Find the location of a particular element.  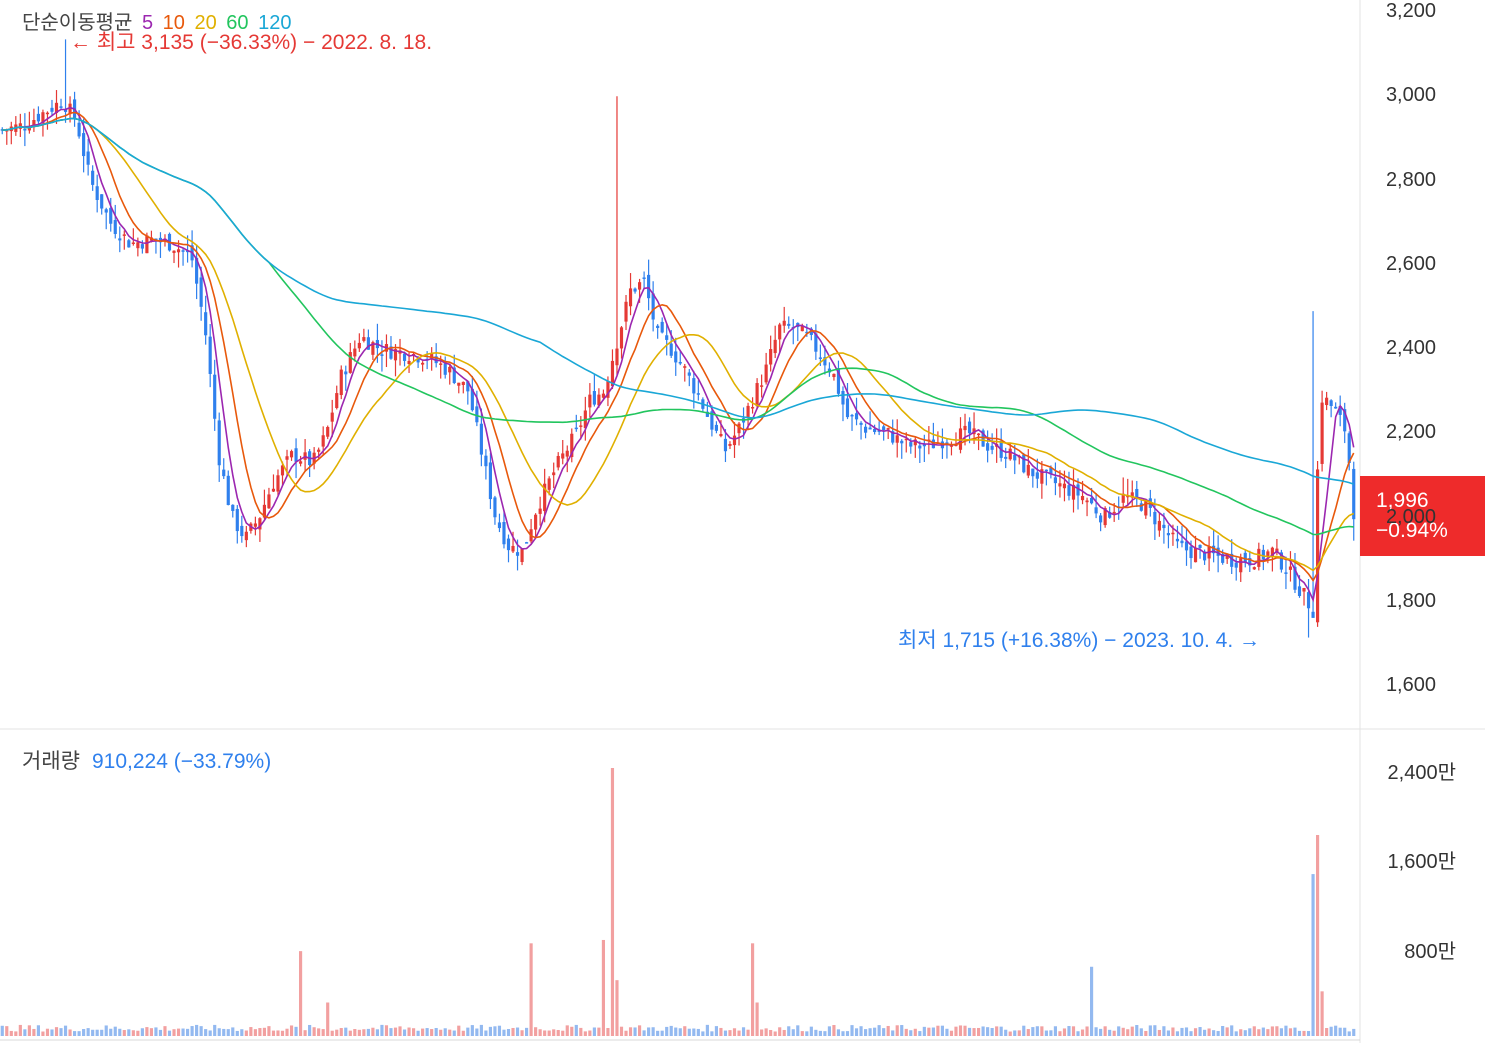

volume-tick-label: 1,600만 is located at coordinates (1421, 862).